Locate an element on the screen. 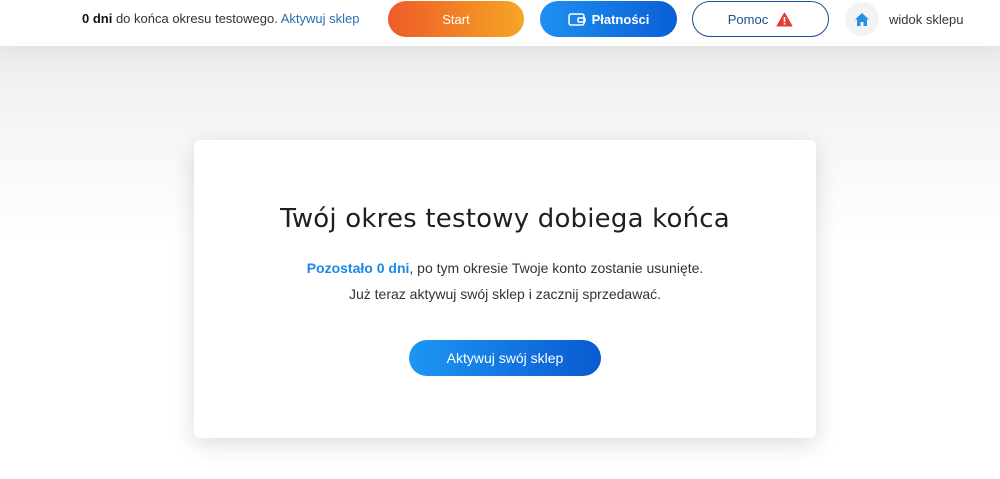  wallet-icon is located at coordinates (576, 19).